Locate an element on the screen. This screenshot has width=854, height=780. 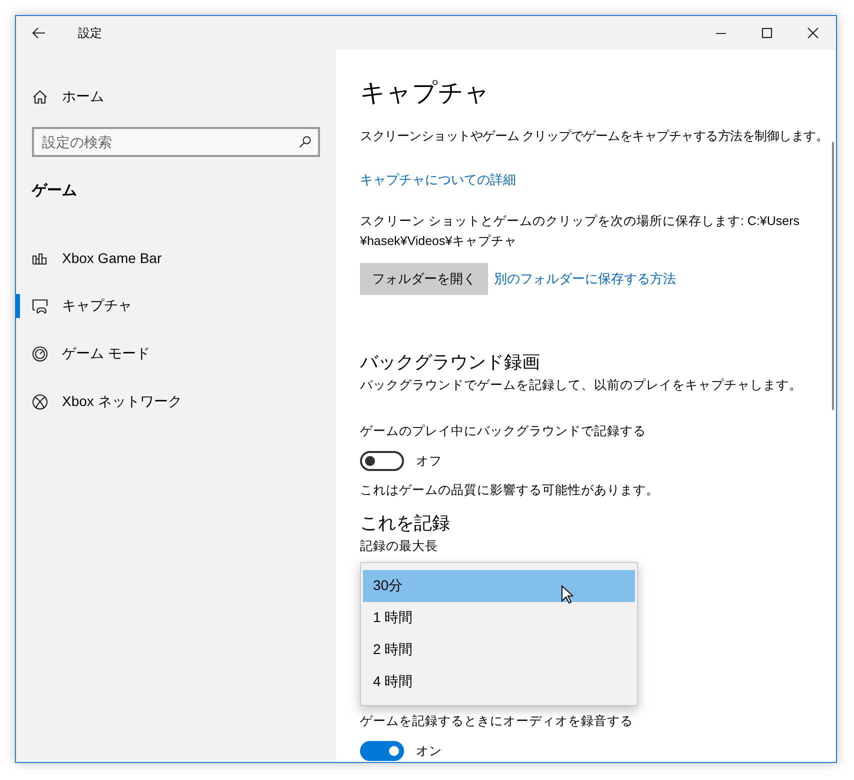
dropdown-option: 30分 is located at coordinates (499, 586).